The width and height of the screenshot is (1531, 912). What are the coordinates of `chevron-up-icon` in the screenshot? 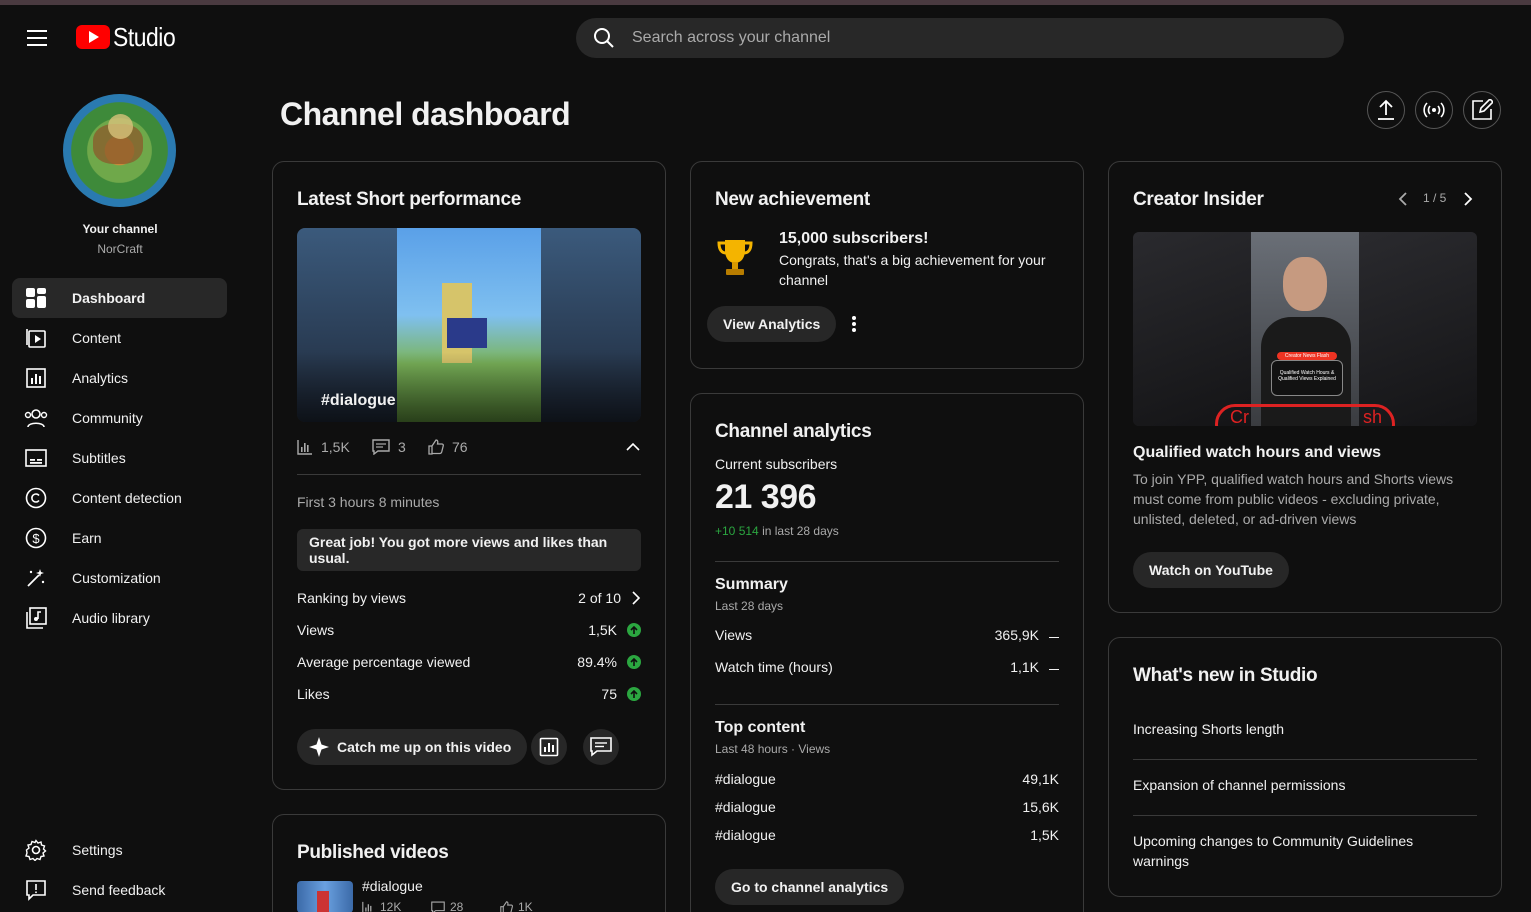 It's located at (633, 447).